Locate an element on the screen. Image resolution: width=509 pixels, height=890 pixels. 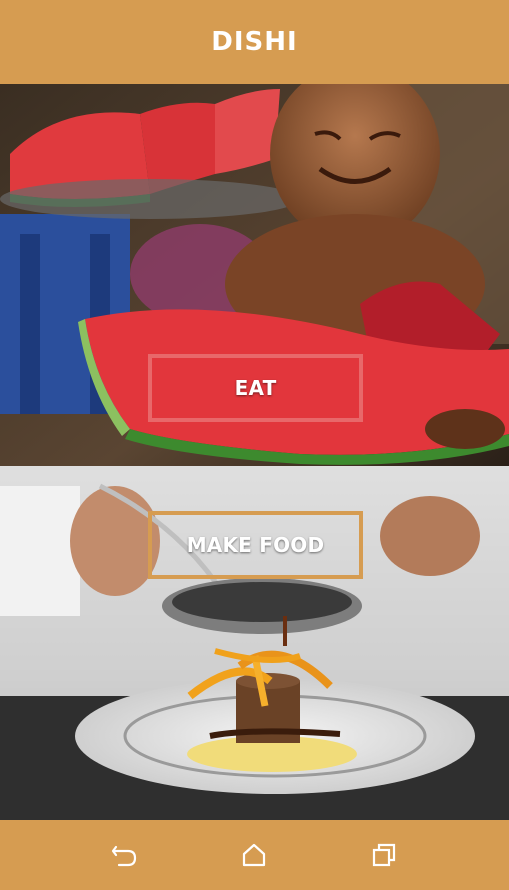
app-bar: DISHI is located at coordinates (254, 42).